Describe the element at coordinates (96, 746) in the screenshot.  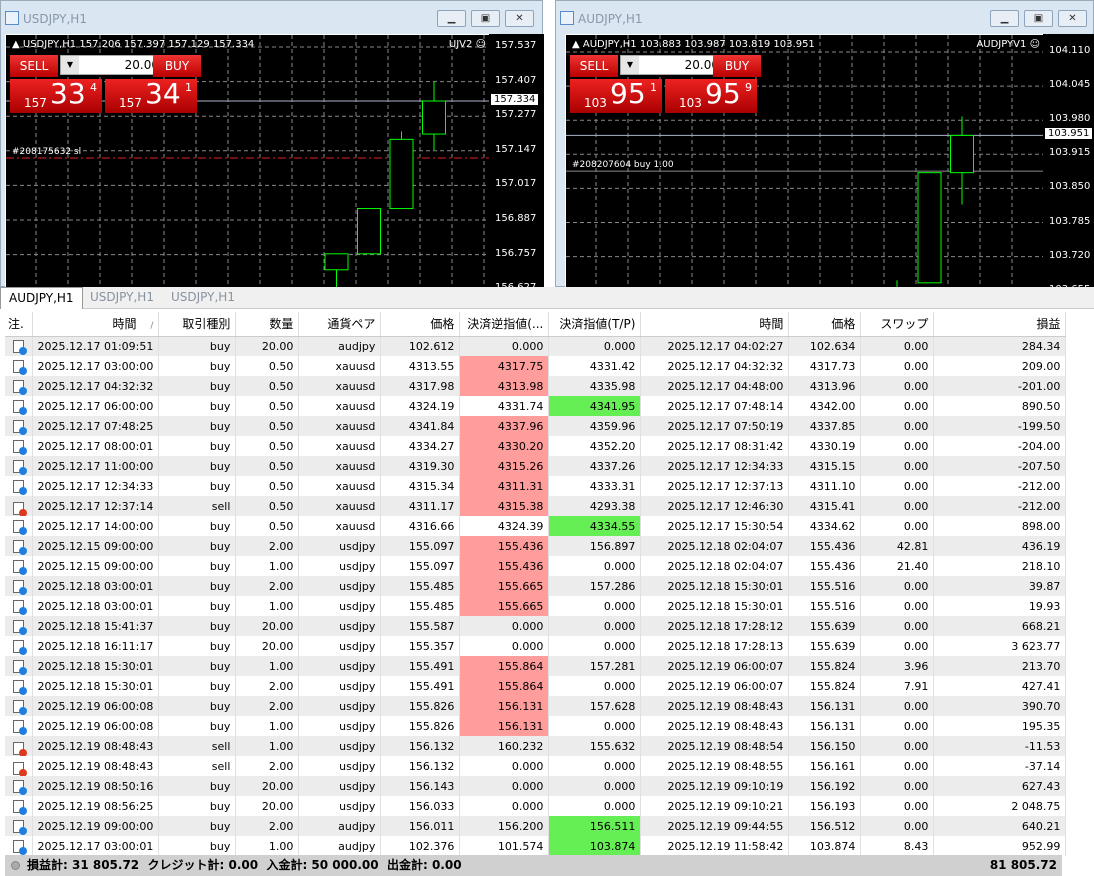
I see `open-time-cell: 2025.12.19 08:48:43` at that location.